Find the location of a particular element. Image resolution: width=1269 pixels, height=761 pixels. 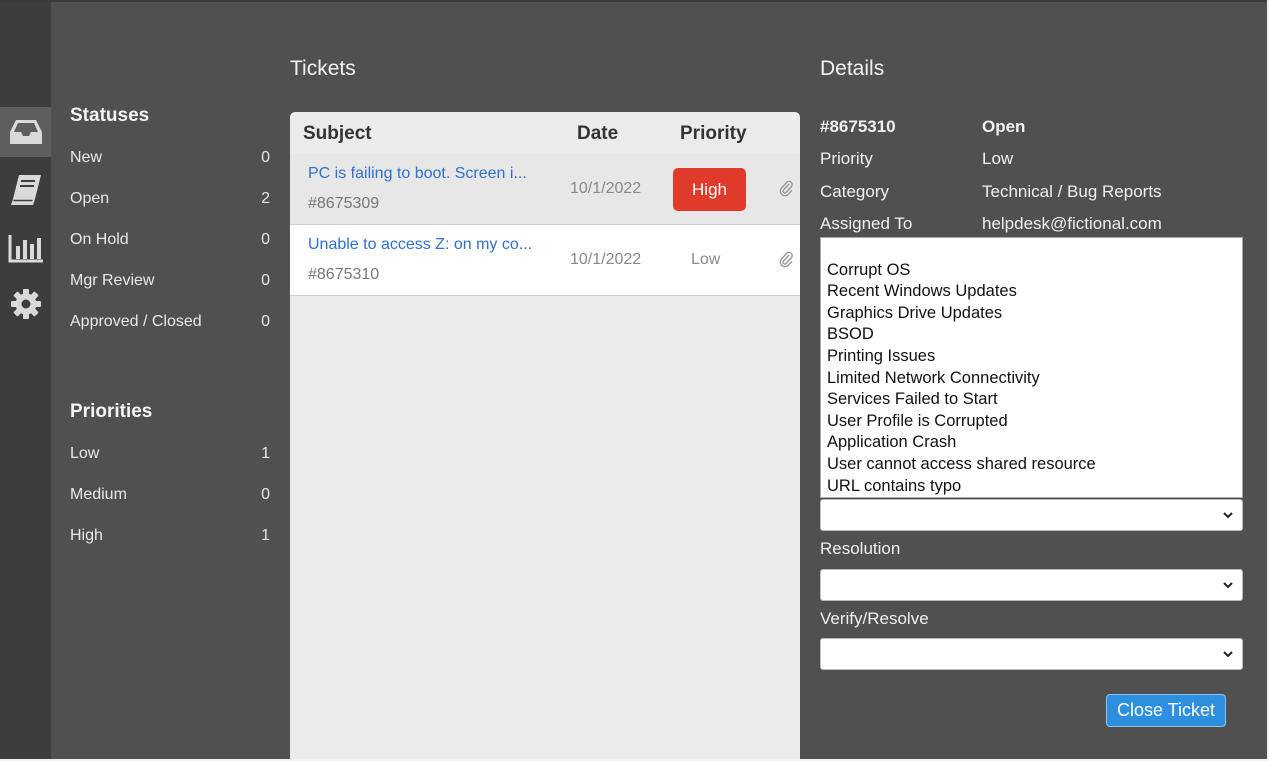

bar-chart-icon is located at coordinates (25, 249).